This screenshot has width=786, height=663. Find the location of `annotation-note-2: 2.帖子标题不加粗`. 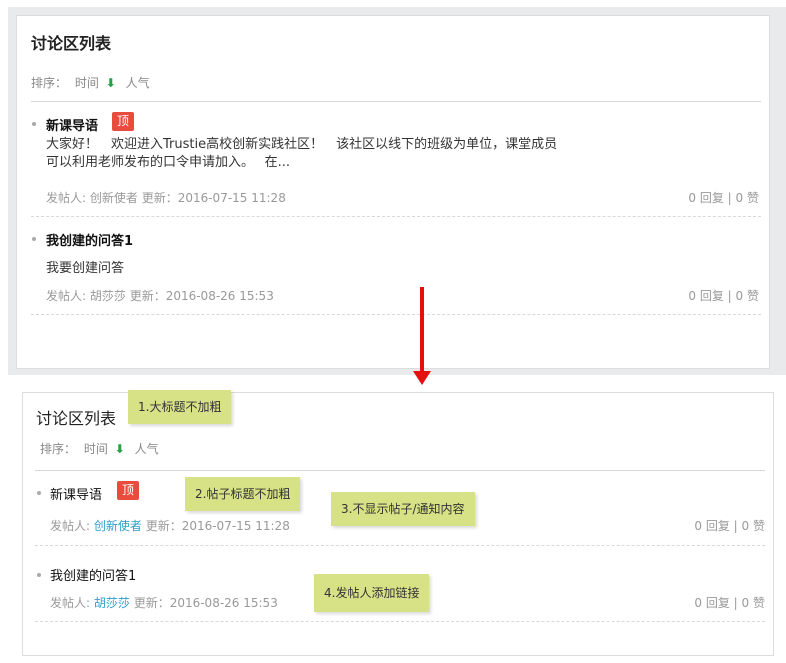

annotation-note-2: 2.帖子标题不加粗 is located at coordinates (243, 494).